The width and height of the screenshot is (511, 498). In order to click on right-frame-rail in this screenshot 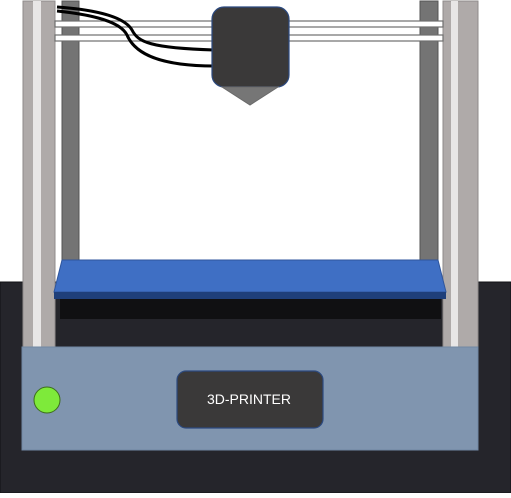, I will do `click(460, 174)`.